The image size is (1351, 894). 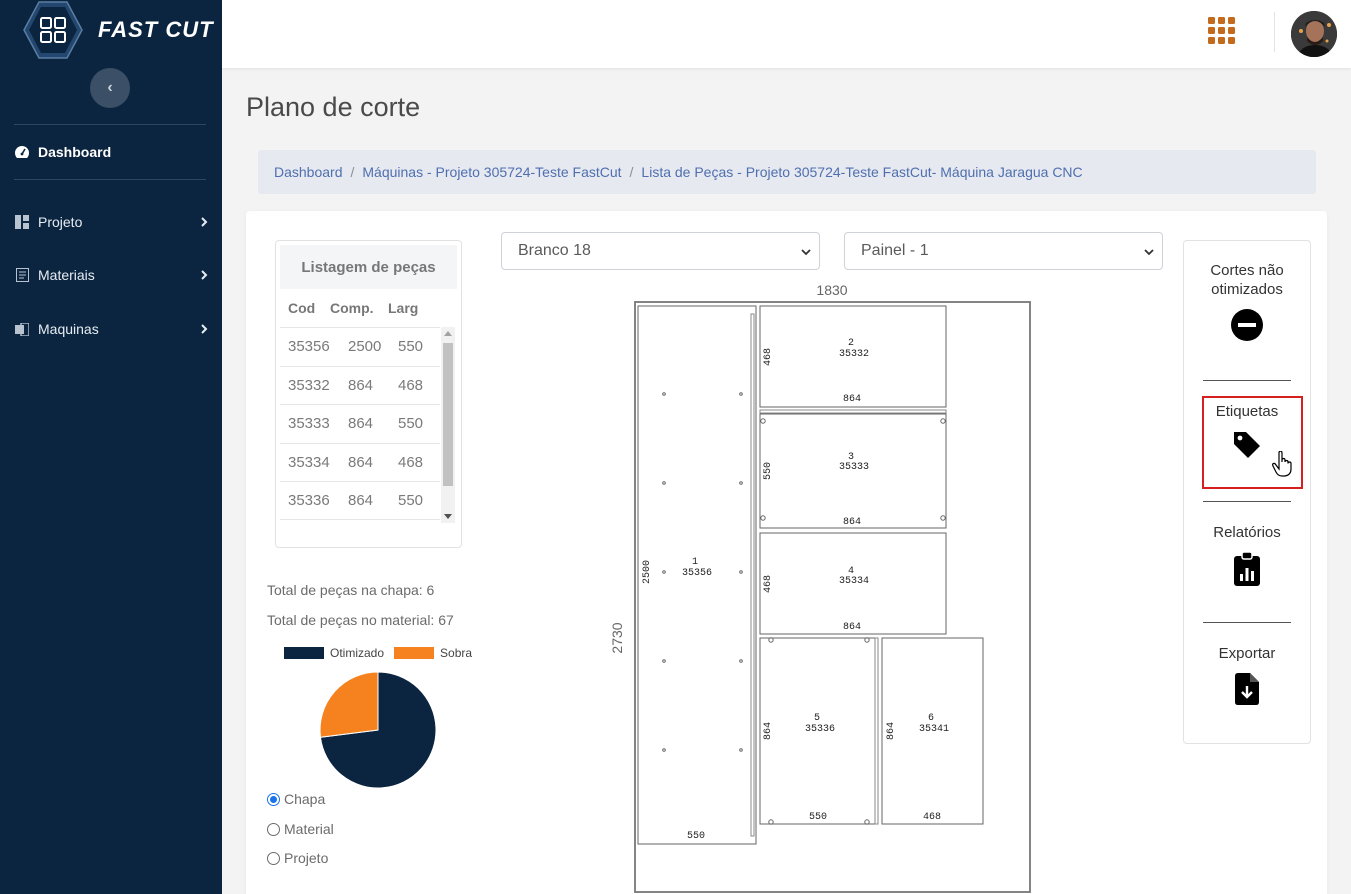 What do you see at coordinates (1003, 251) in the screenshot?
I see `panel-select: Painel - 1` at bounding box center [1003, 251].